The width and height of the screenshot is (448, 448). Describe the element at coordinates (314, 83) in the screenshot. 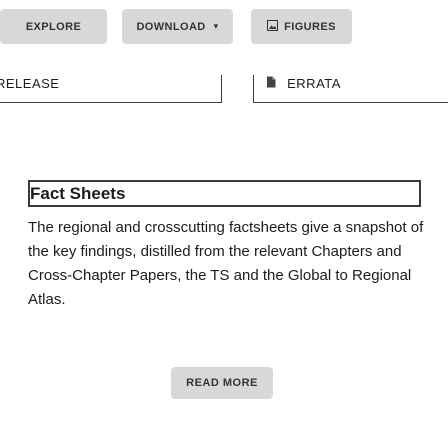

I see `errata-label: ERRATA` at that location.